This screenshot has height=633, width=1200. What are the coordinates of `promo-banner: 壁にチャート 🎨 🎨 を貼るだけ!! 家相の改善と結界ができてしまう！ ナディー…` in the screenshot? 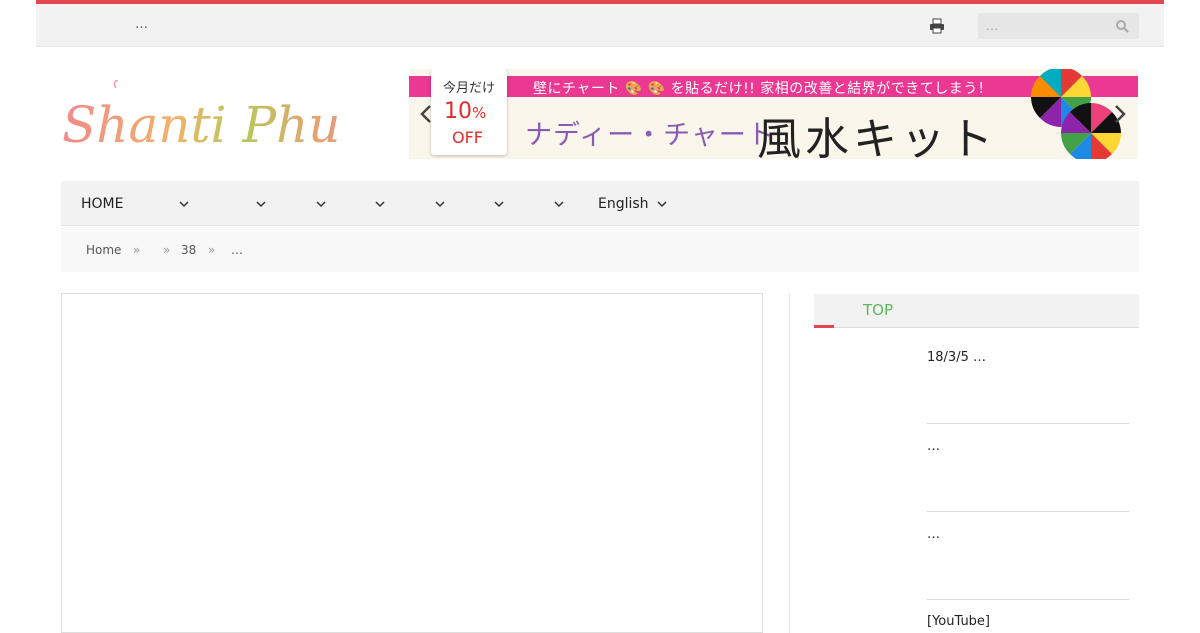 It's located at (773, 114).